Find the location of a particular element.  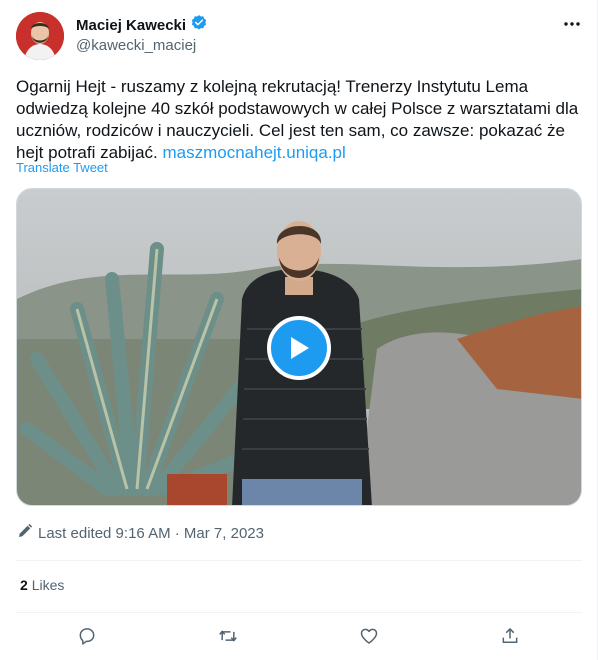

edited-timestamp: Last edited 9:16 AM · Mar 7, 2023 is located at coordinates (151, 533).